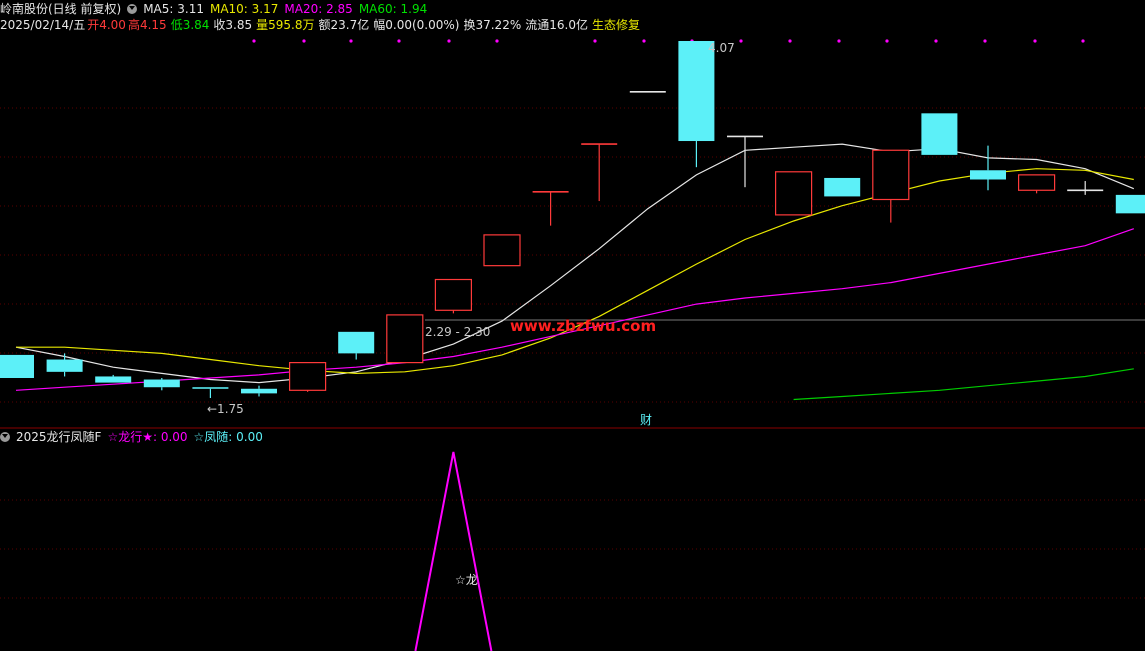 The height and width of the screenshot is (651, 1145). What do you see at coordinates (466, 580) in the screenshot?
I see `dragon-marker: ☆龙` at bounding box center [466, 580].